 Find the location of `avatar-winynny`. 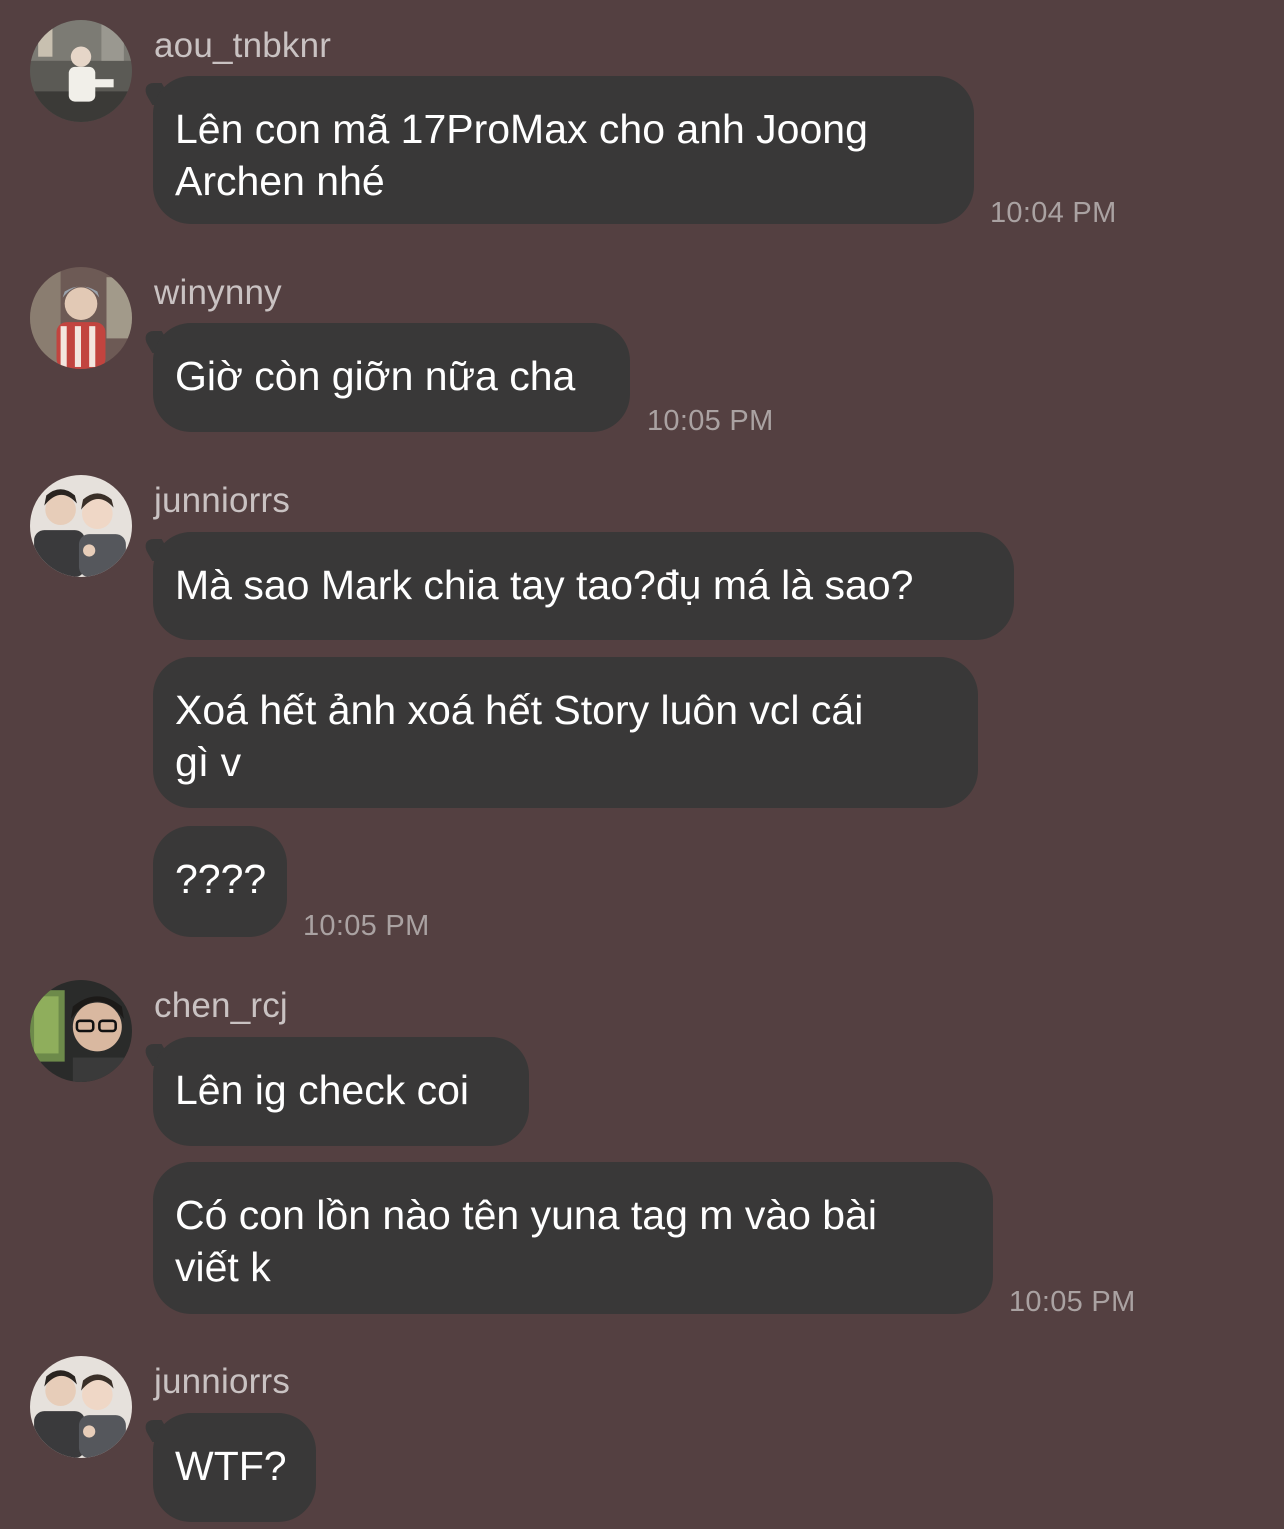

avatar-winynny is located at coordinates (81, 318).